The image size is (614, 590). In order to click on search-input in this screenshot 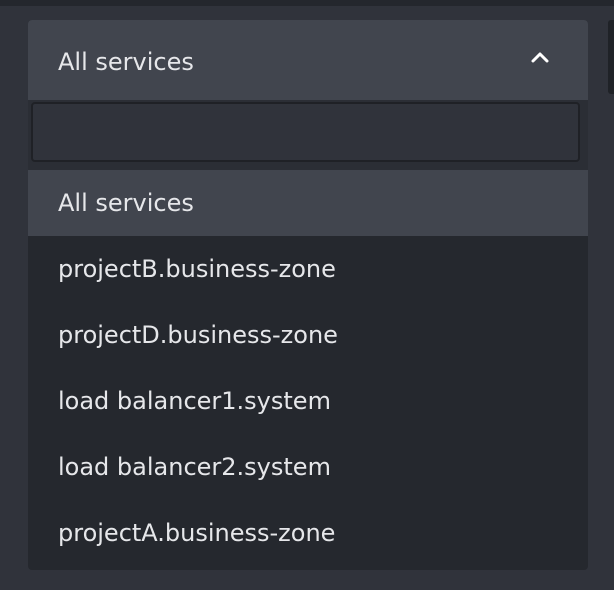, I will do `click(305, 132)`.